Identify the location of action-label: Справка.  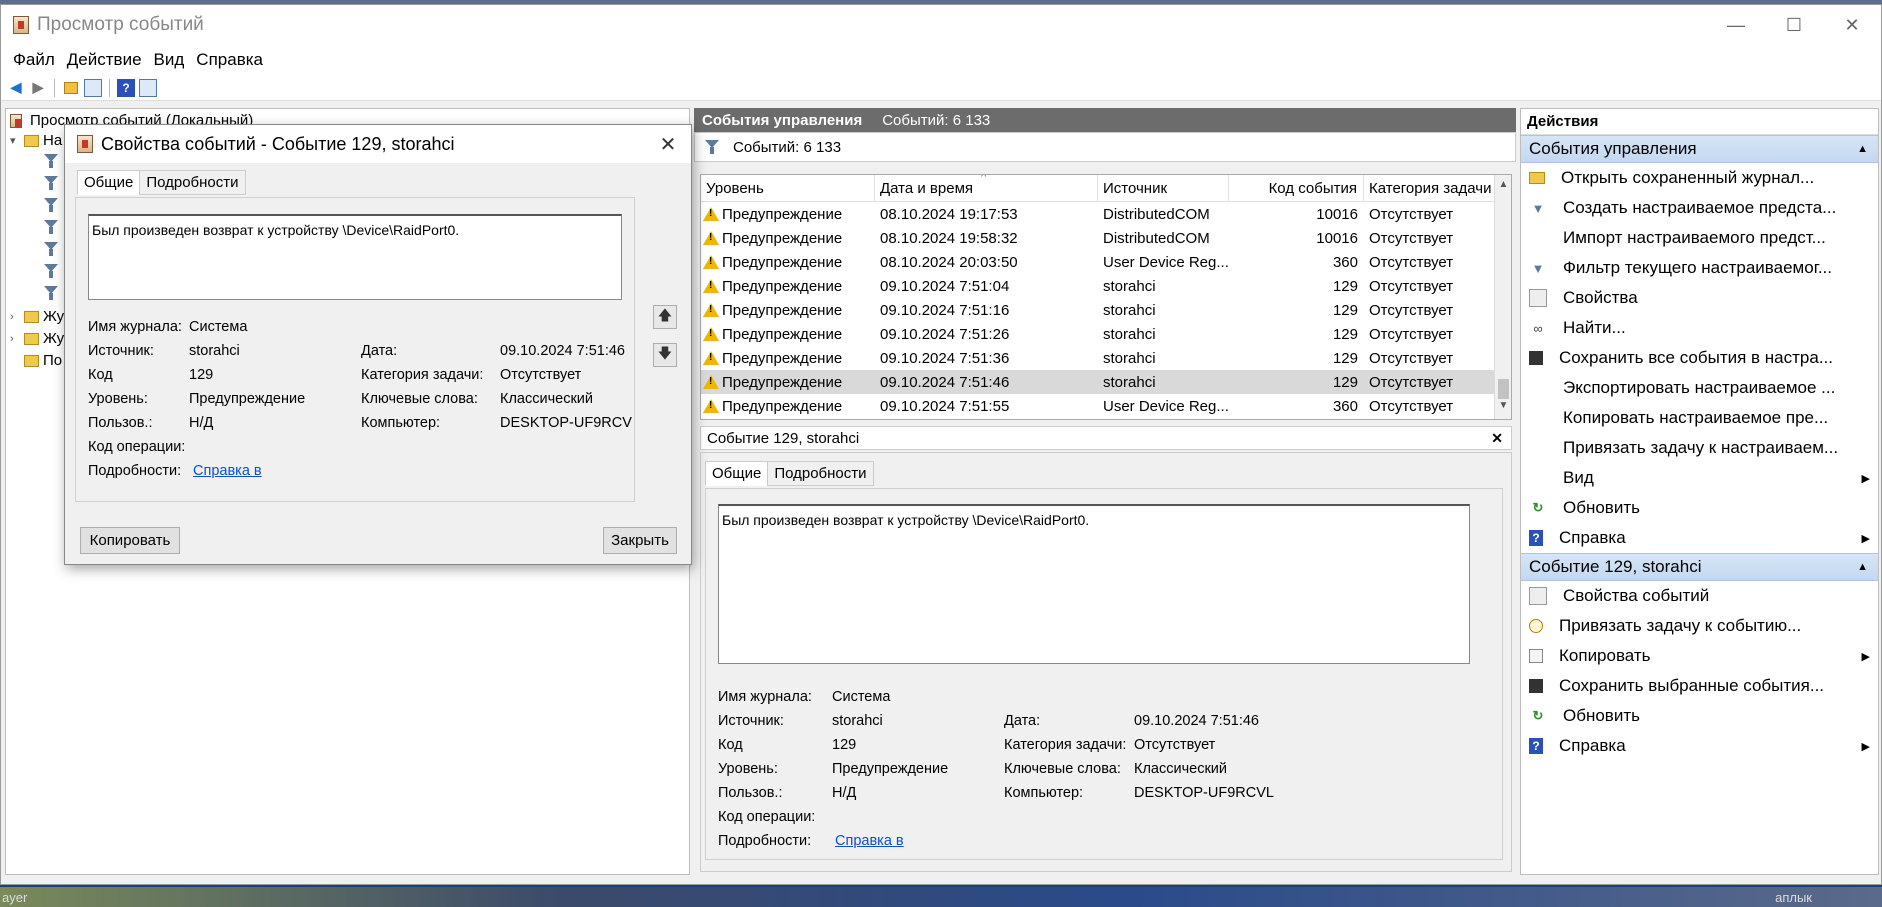
(1592, 745).